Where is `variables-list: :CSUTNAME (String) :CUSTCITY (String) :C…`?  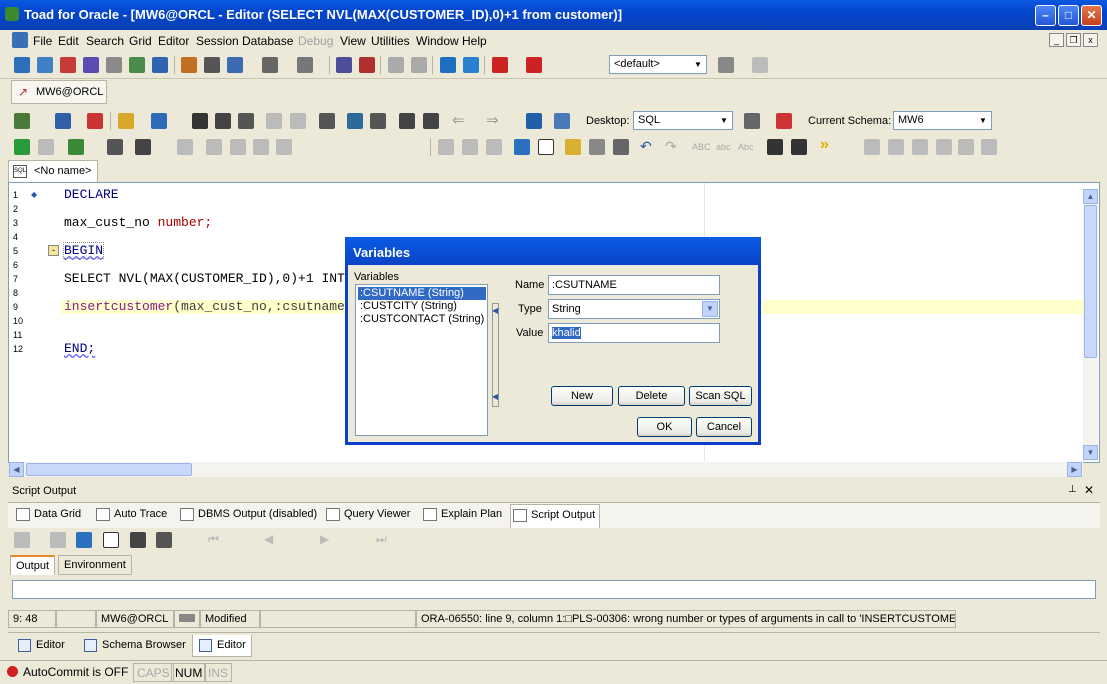 variables-list: :CSUTNAME (String) :CUSTCITY (String) :C… is located at coordinates (421, 360).